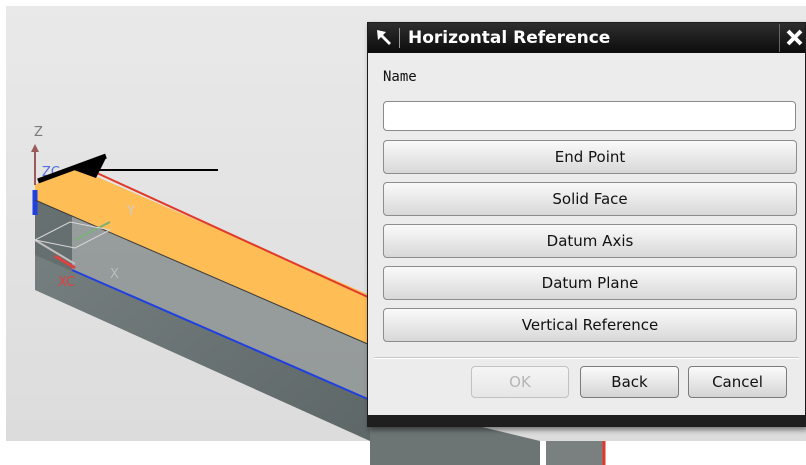  I want to click on dialog-title-bar: Horizontal Reference, so click(586, 38).